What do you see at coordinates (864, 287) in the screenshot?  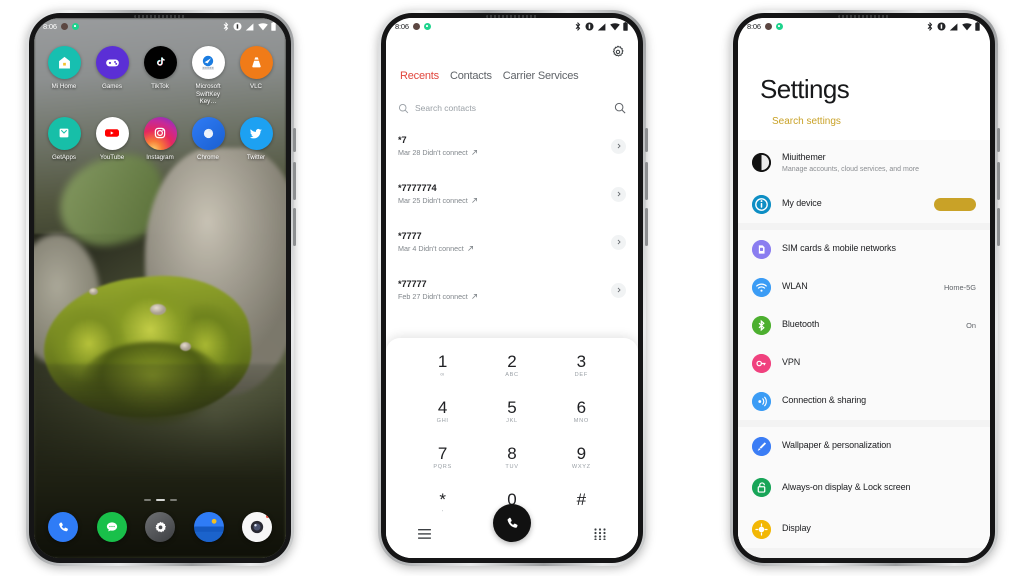 I see `settings-row-wlan: WLAN Home-5G` at bounding box center [864, 287].